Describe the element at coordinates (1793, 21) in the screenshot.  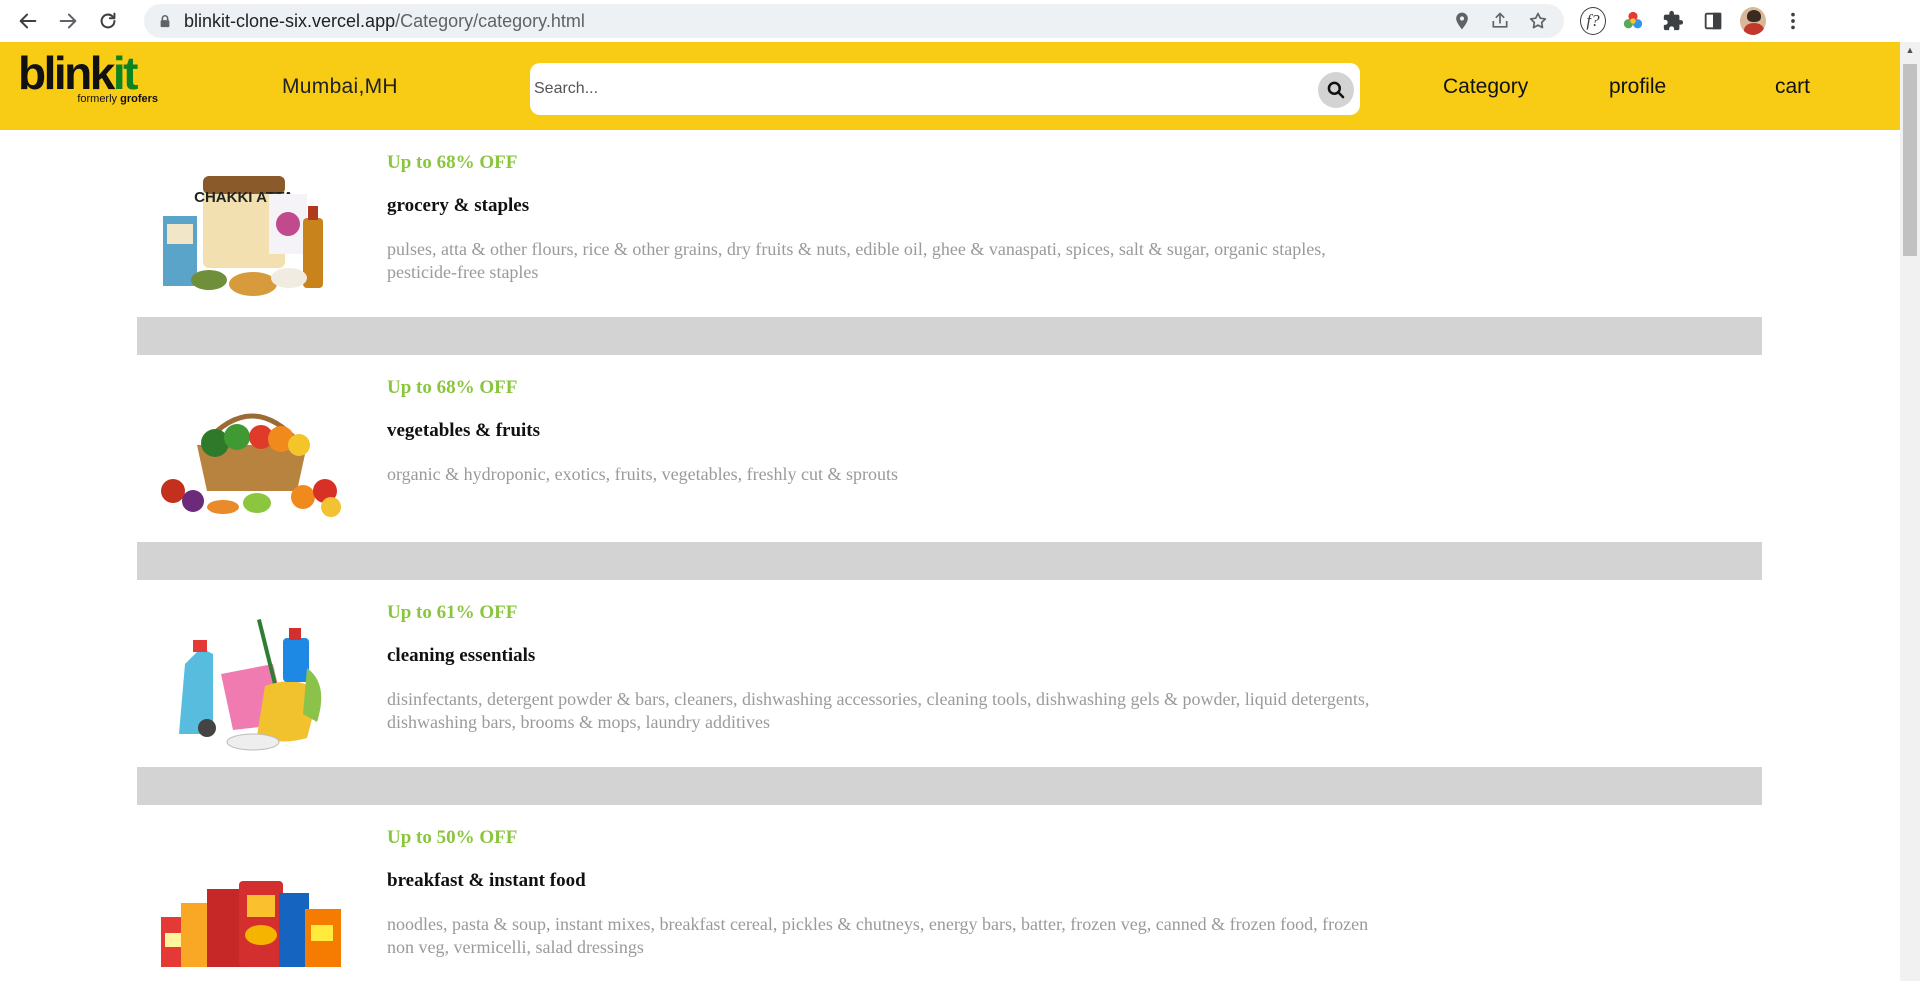
I see `menu-kebab-icon` at that location.